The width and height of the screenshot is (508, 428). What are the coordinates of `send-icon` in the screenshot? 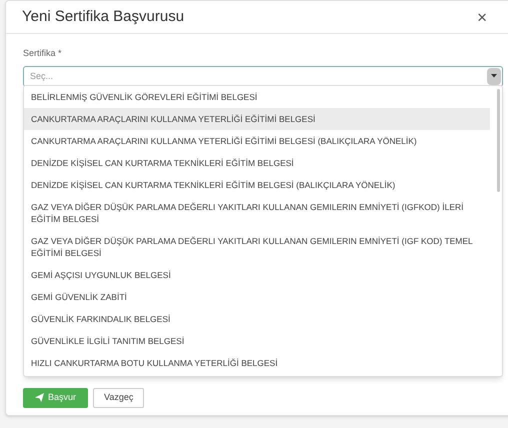 It's located at (39, 397).